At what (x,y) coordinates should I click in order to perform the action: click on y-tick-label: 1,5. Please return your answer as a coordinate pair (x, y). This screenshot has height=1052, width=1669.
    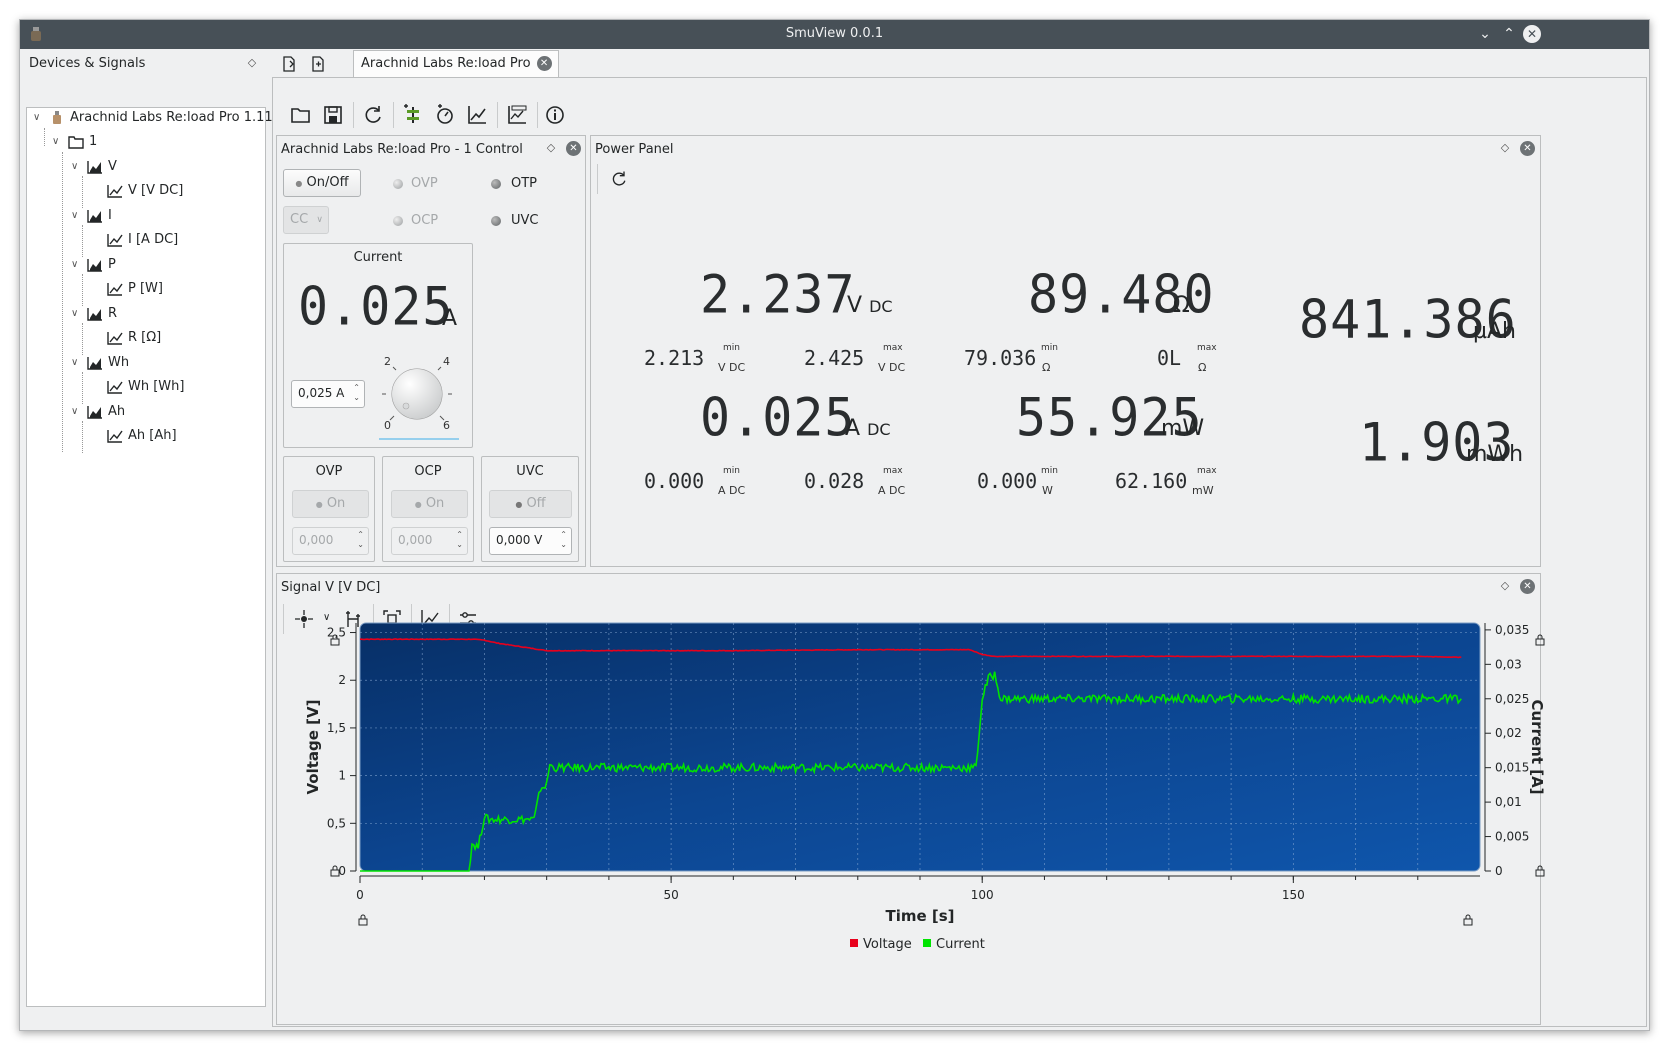
    Looking at the image, I should click on (336, 728).